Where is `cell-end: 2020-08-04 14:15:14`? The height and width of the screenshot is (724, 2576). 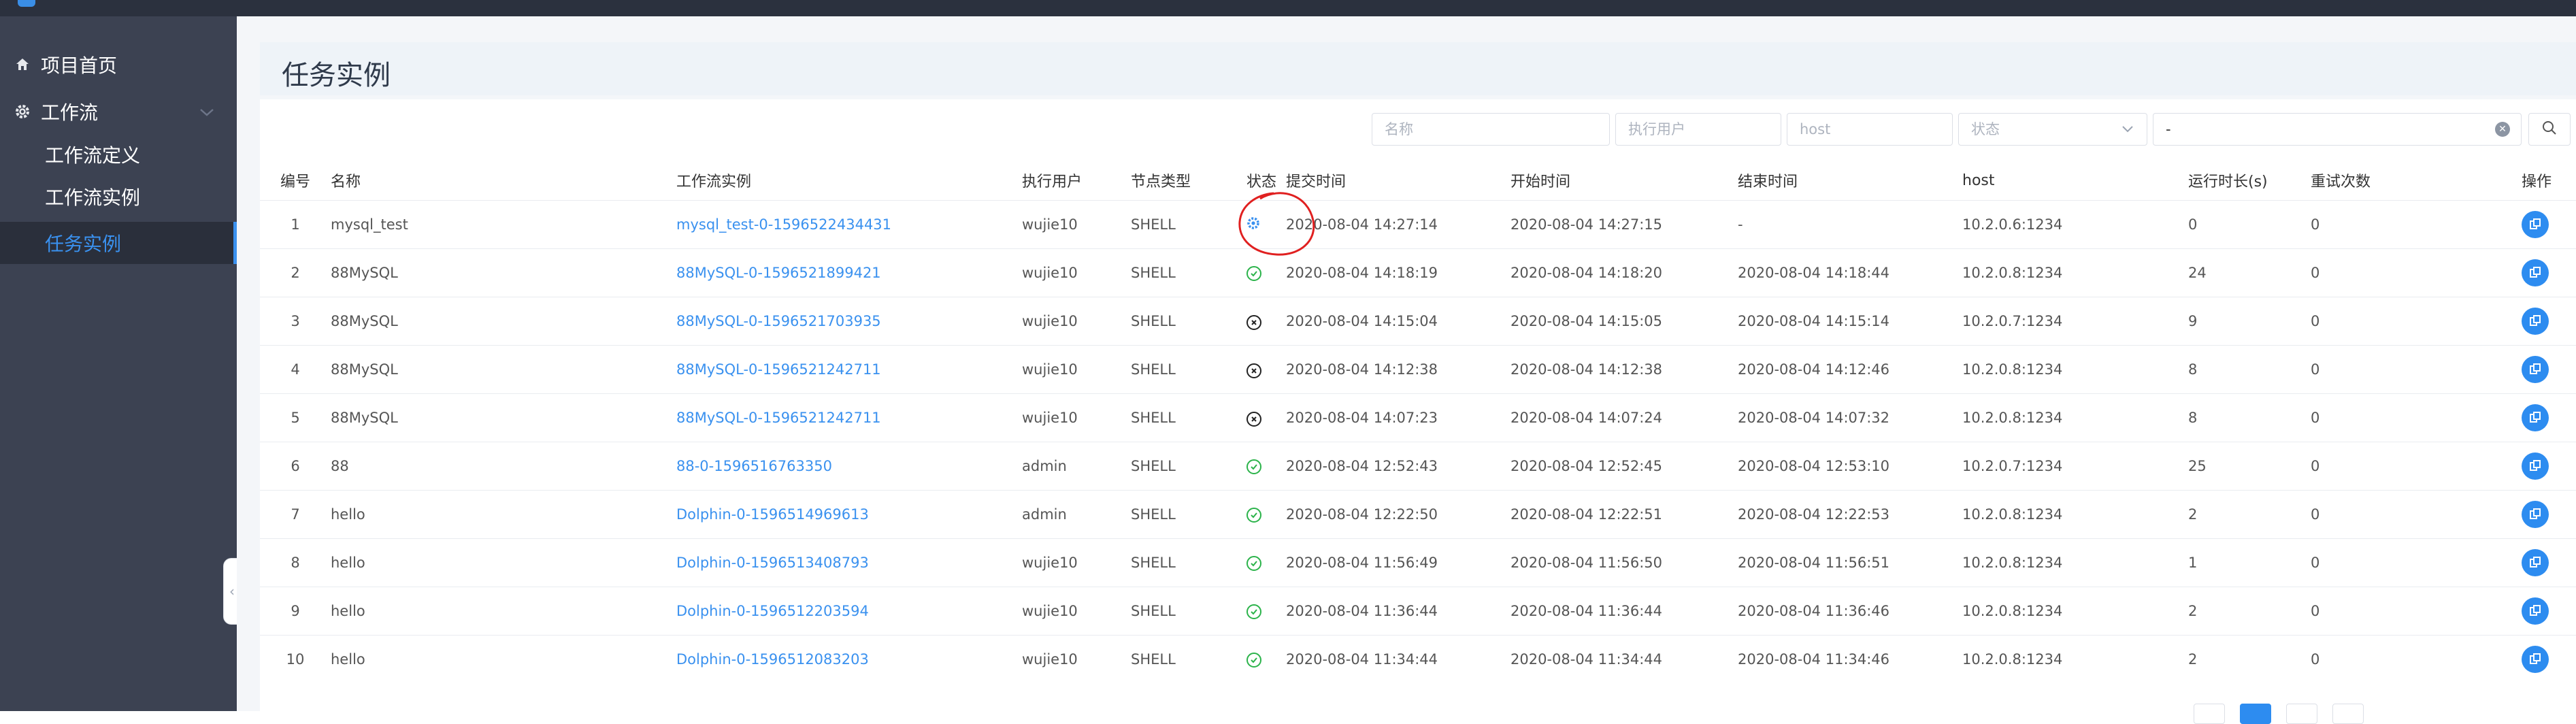 cell-end: 2020-08-04 14:15:14 is located at coordinates (1850, 321).